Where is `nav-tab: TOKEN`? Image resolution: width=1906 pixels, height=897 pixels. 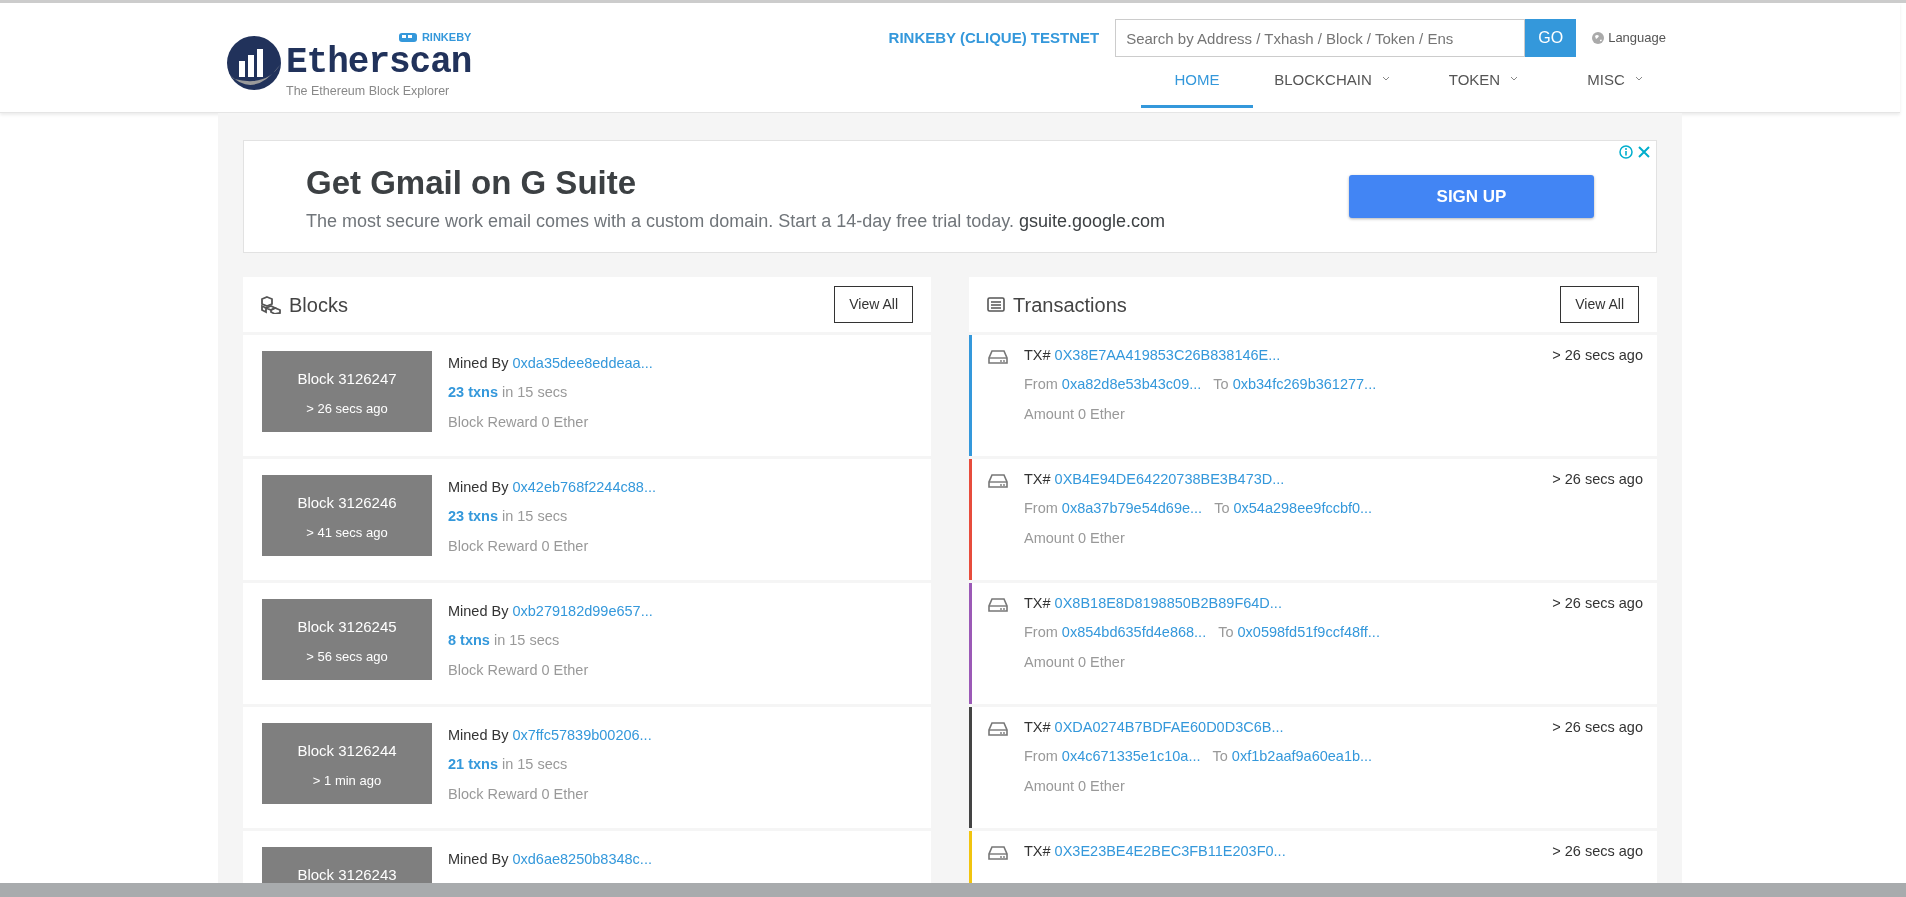 nav-tab: TOKEN is located at coordinates (1483, 82).